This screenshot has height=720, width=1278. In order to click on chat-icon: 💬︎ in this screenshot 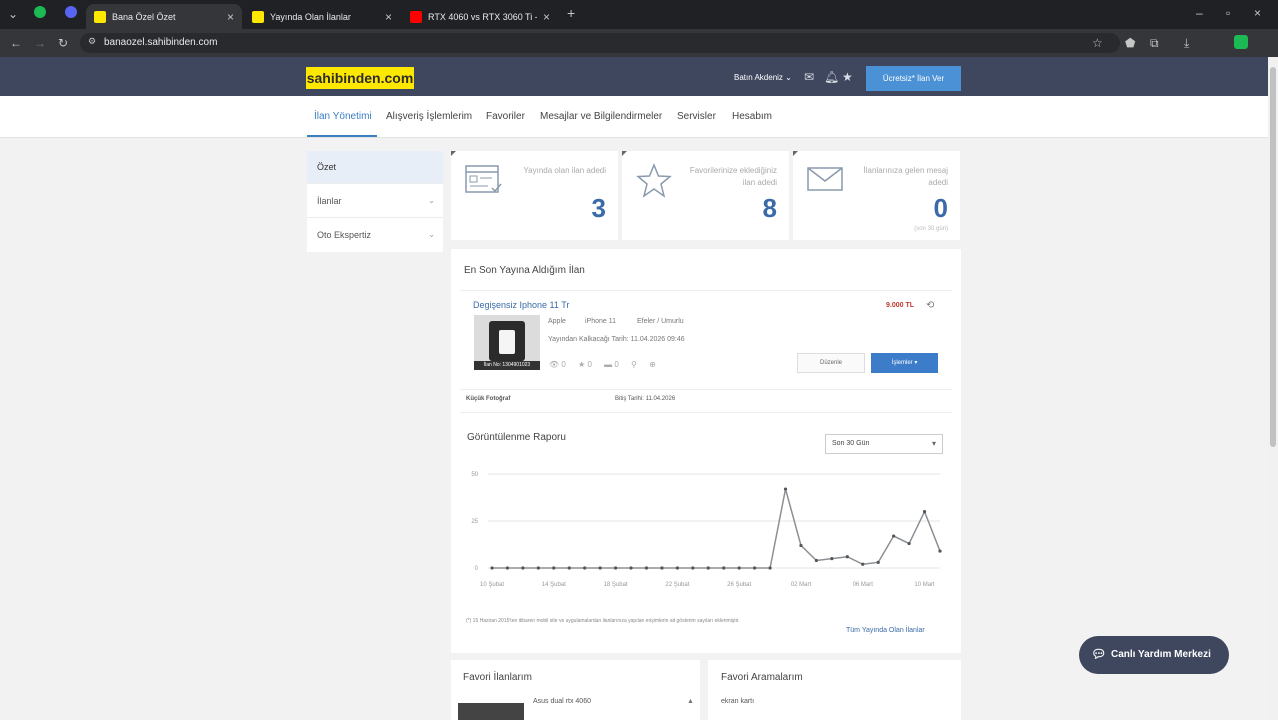, I will do `click(1099, 654)`.